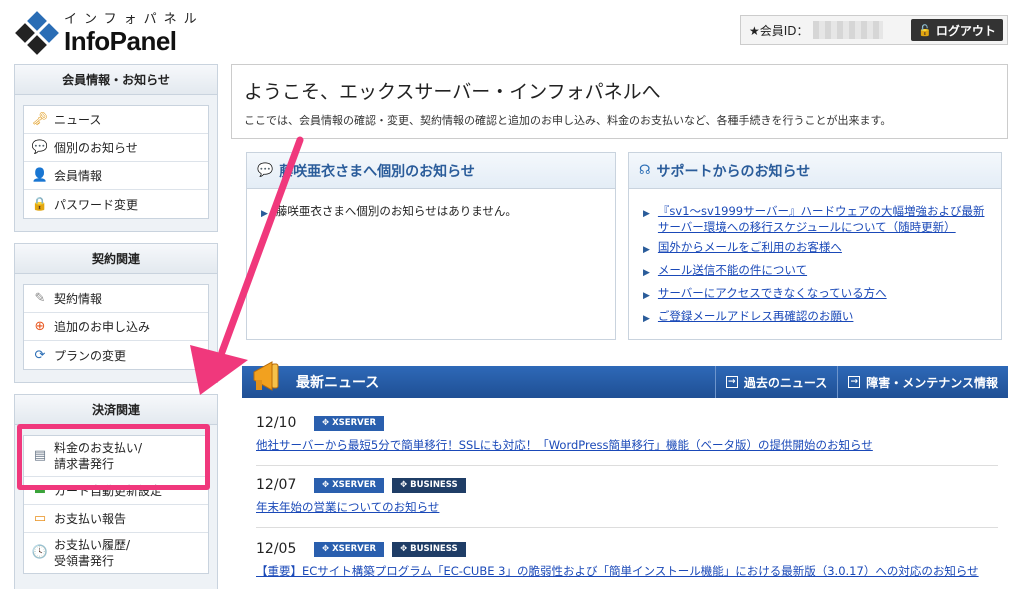  What do you see at coordinates (113, 457) in the screenshot?
I see `annotation-highlight-box` at bounding box center [113, 457].